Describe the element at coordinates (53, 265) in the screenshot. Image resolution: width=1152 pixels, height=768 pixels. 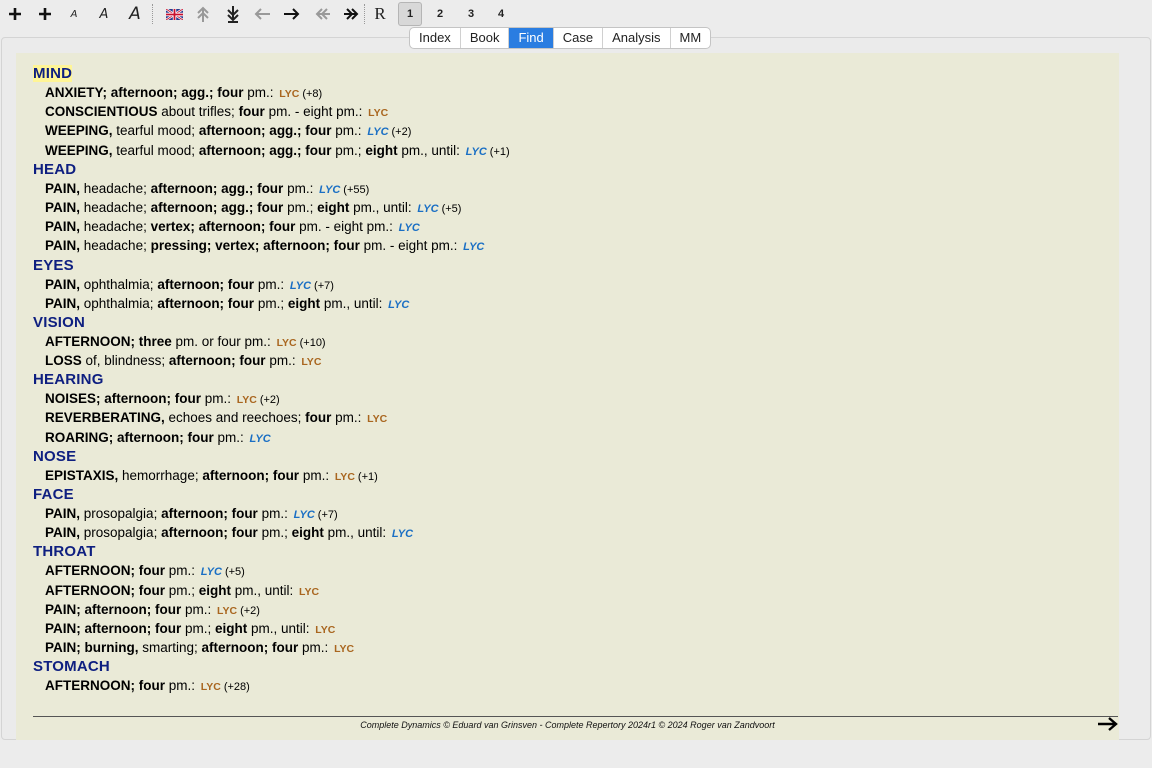
I see `chapter-label: EYES` at that location.